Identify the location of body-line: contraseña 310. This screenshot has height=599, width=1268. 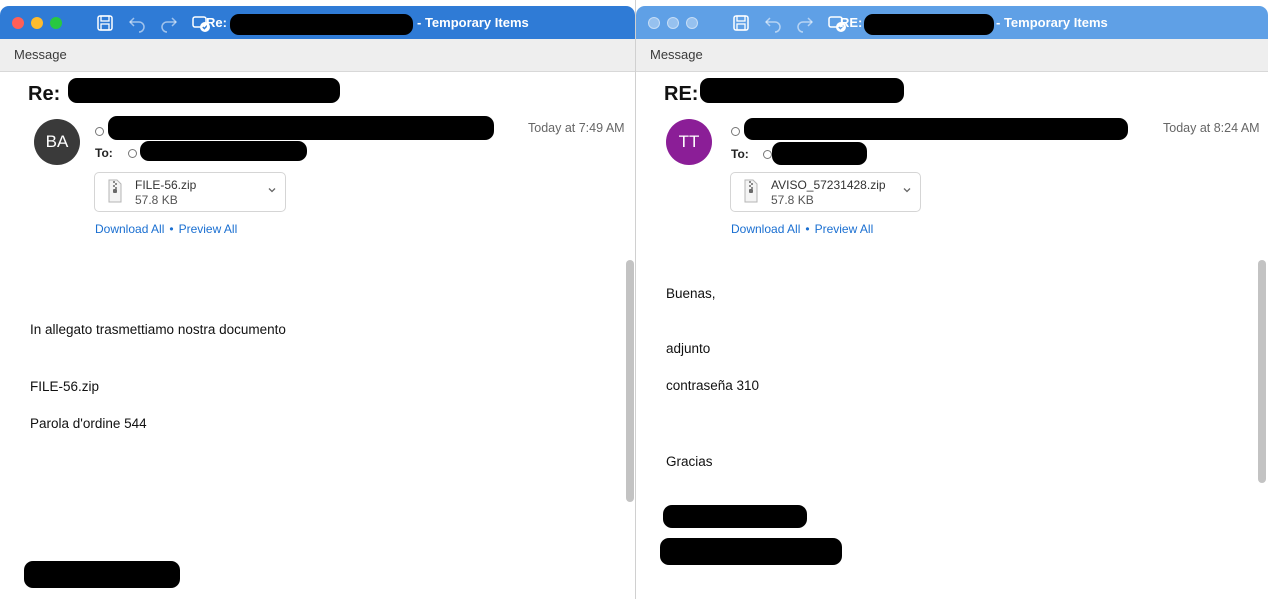
(713, 385).